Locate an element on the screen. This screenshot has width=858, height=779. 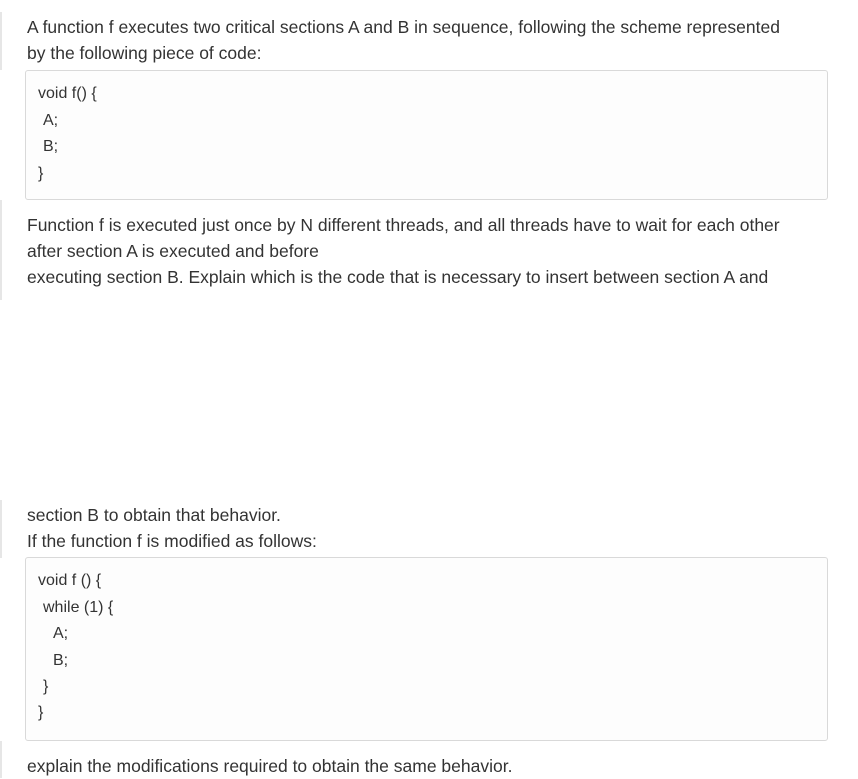
code2-line-4: B; is located at coordinates (61, 660).